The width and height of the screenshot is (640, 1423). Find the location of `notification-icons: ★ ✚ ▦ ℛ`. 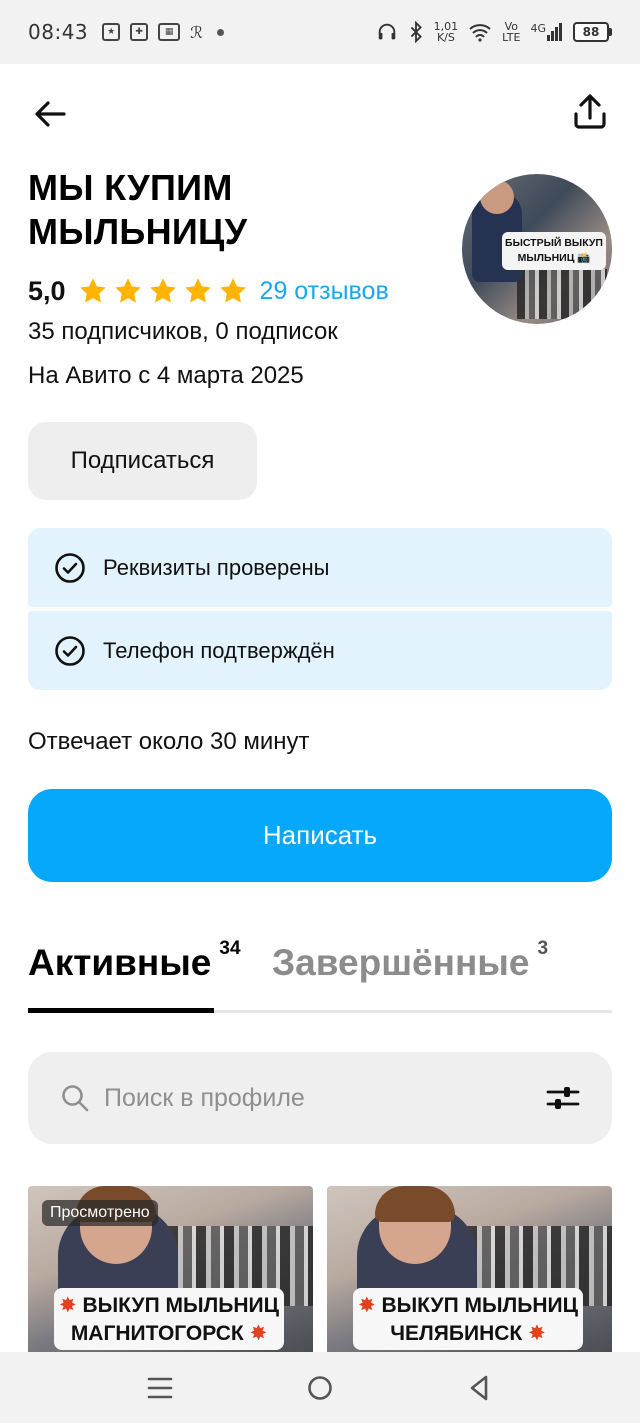

notification-icons: ★ ✚ ▦ ℛ is located at coordinates (163, 32).